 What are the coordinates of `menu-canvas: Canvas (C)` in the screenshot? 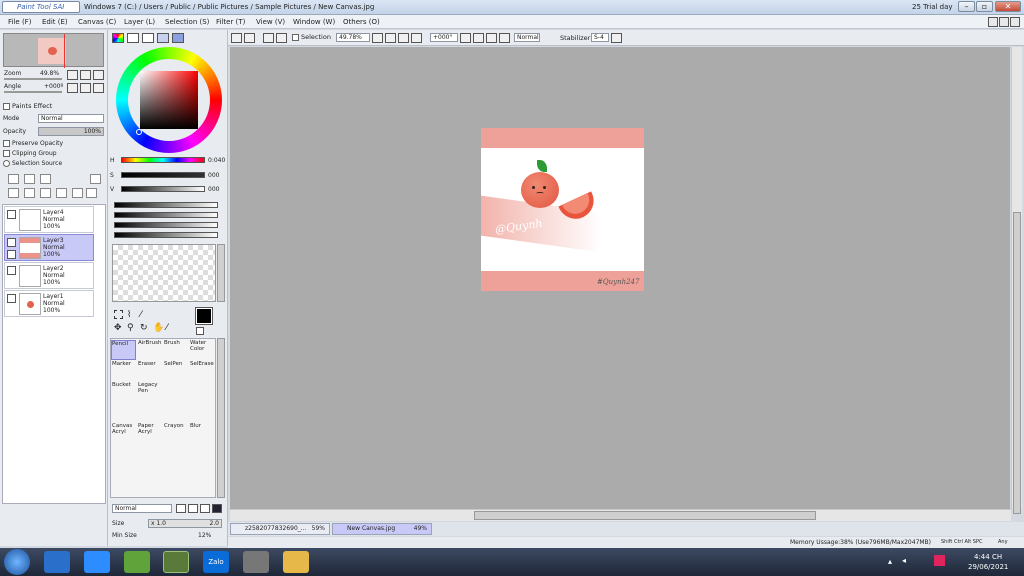 It's located at (97, 22).